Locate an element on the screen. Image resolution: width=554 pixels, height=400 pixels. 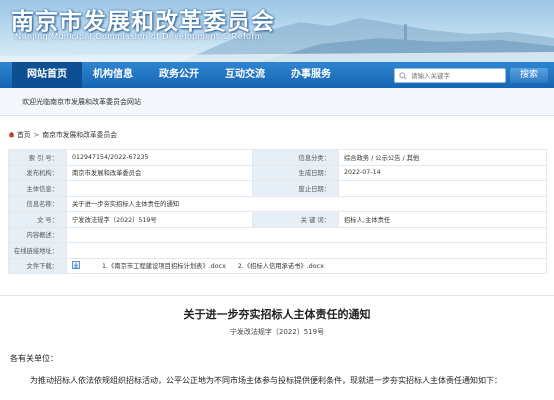
table-row: 文 号： 宁发改法规字〔2022〕519号 关 键 词： 招标人;主体责任 is located at coordinates (277, 219).